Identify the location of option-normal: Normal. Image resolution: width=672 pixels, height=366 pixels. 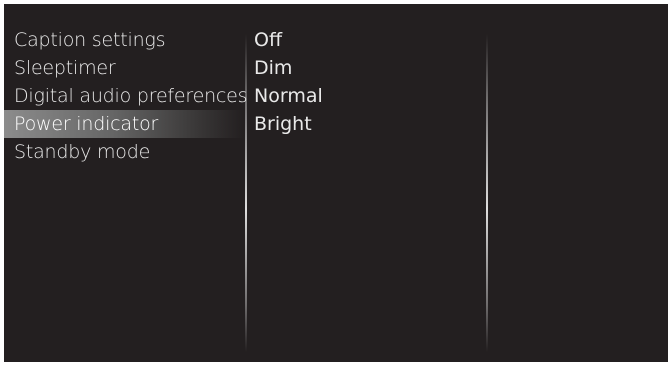
(369, 96).